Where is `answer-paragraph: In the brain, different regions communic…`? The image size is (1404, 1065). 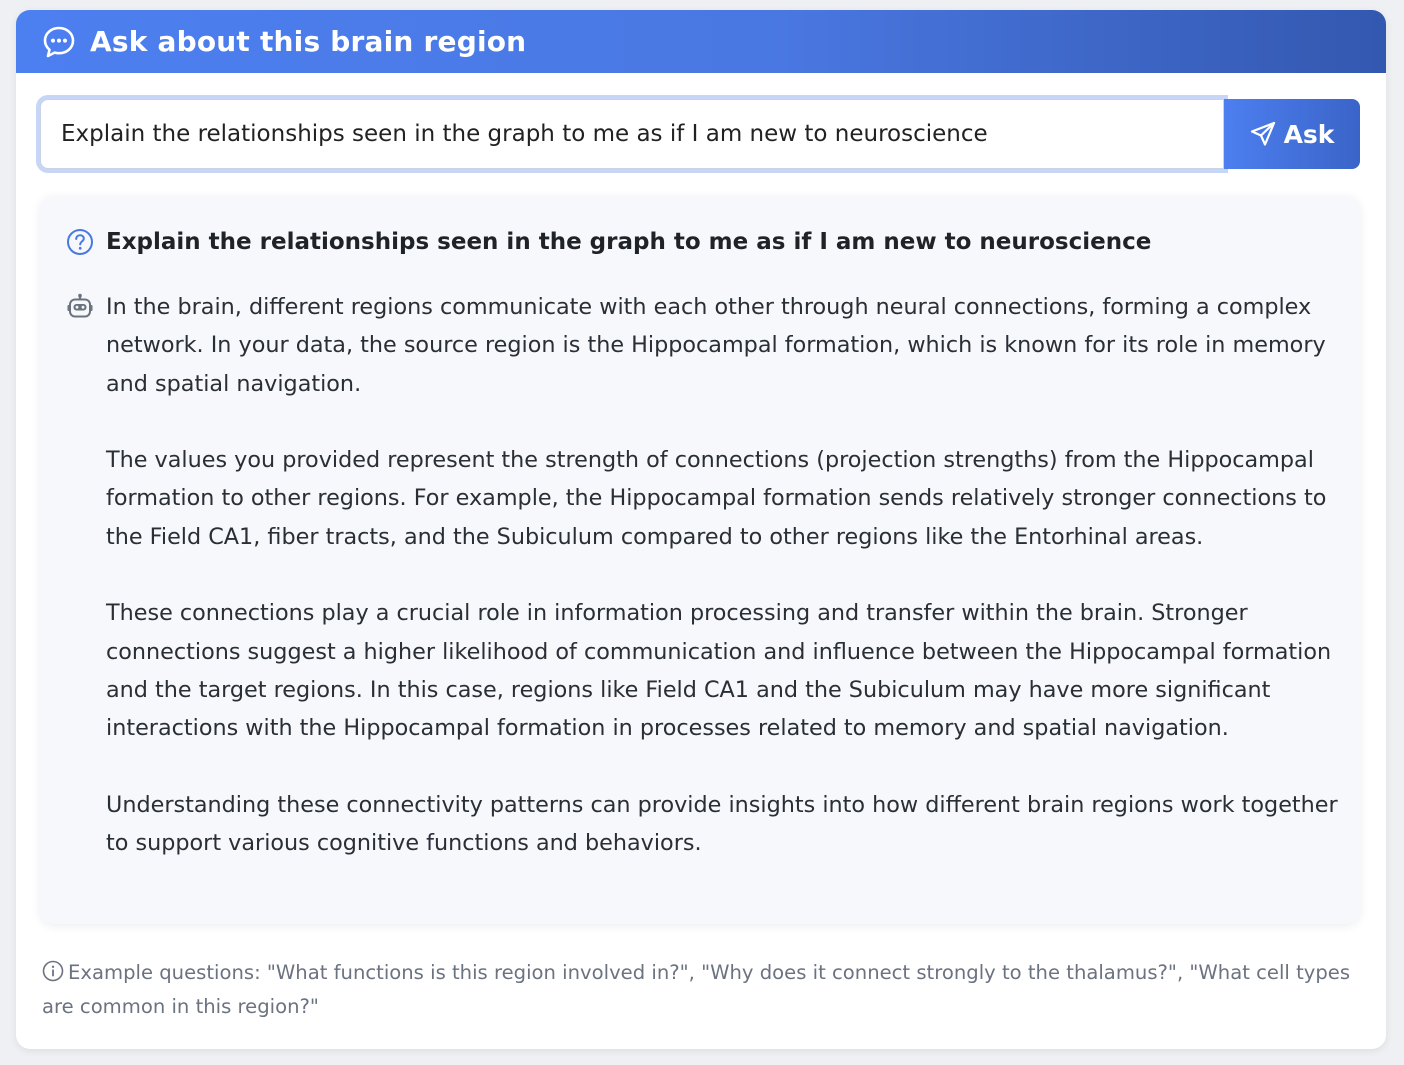
answer-paragraph: In the brain, different regions communic… is located at coordinates (716, 345).